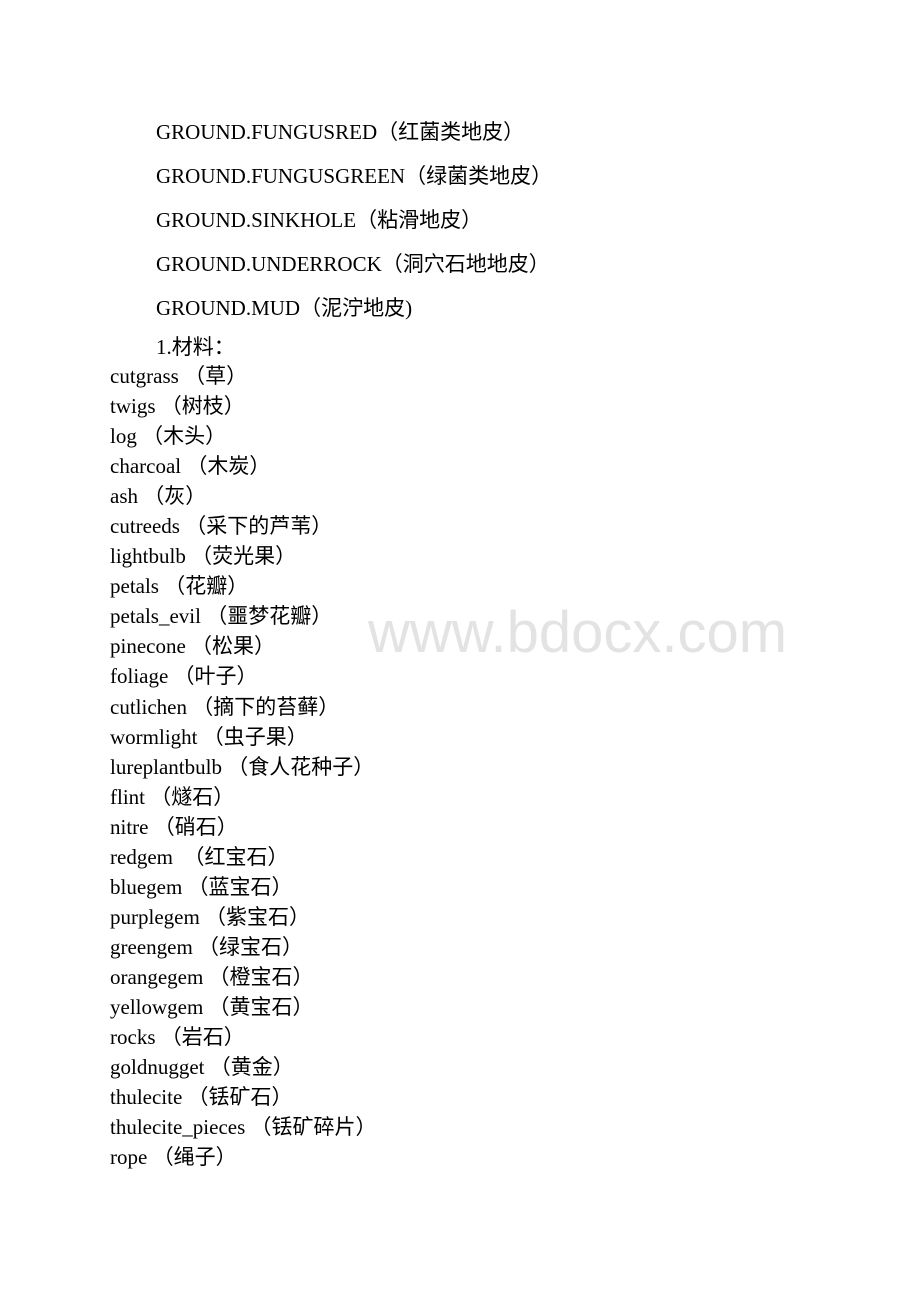 This screenshot has width=920, height=1302. Describe the element at coordinates (177, 406) in the screenshot. I see `material-item: twigs （树枝）` at that location.